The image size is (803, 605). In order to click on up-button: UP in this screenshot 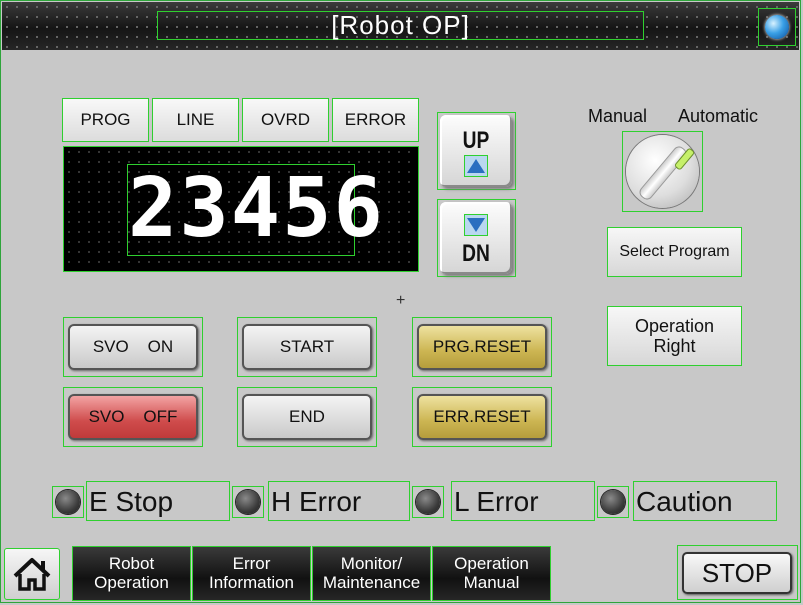, I will do `click(476, 151)`.